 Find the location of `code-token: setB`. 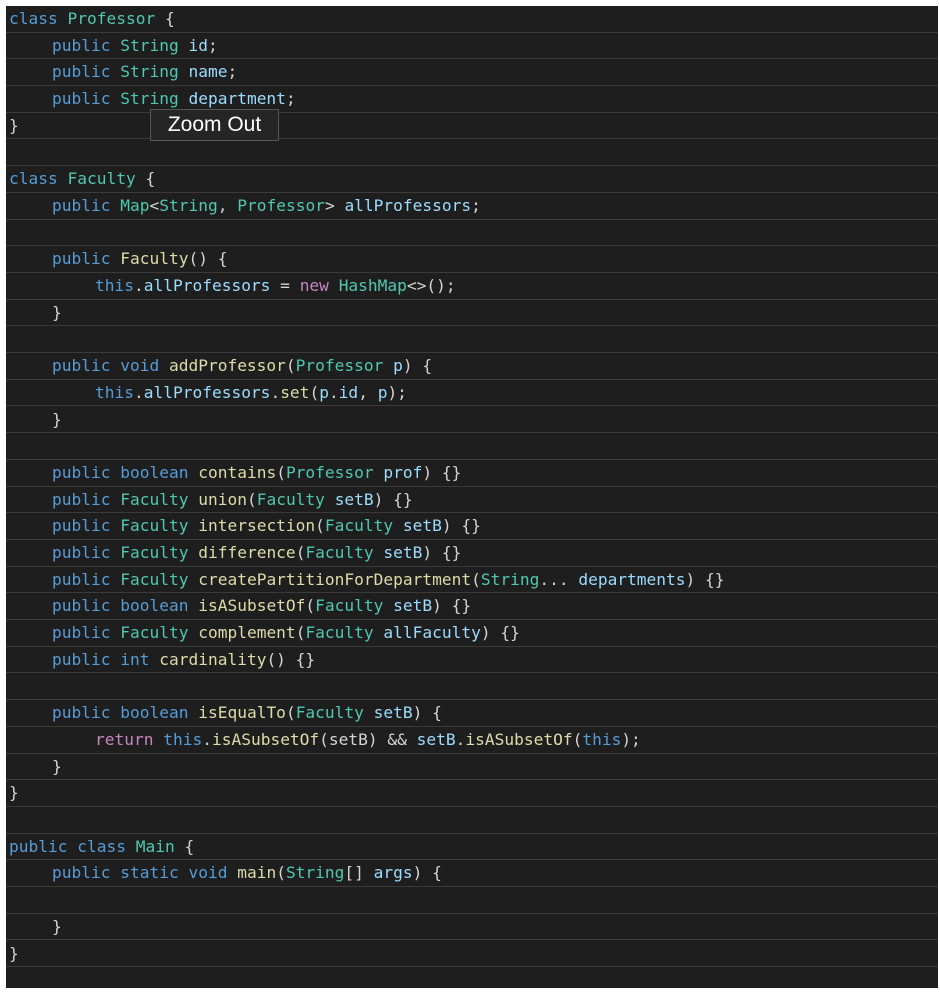

code-token: setB is located at coordinates (413, 606).